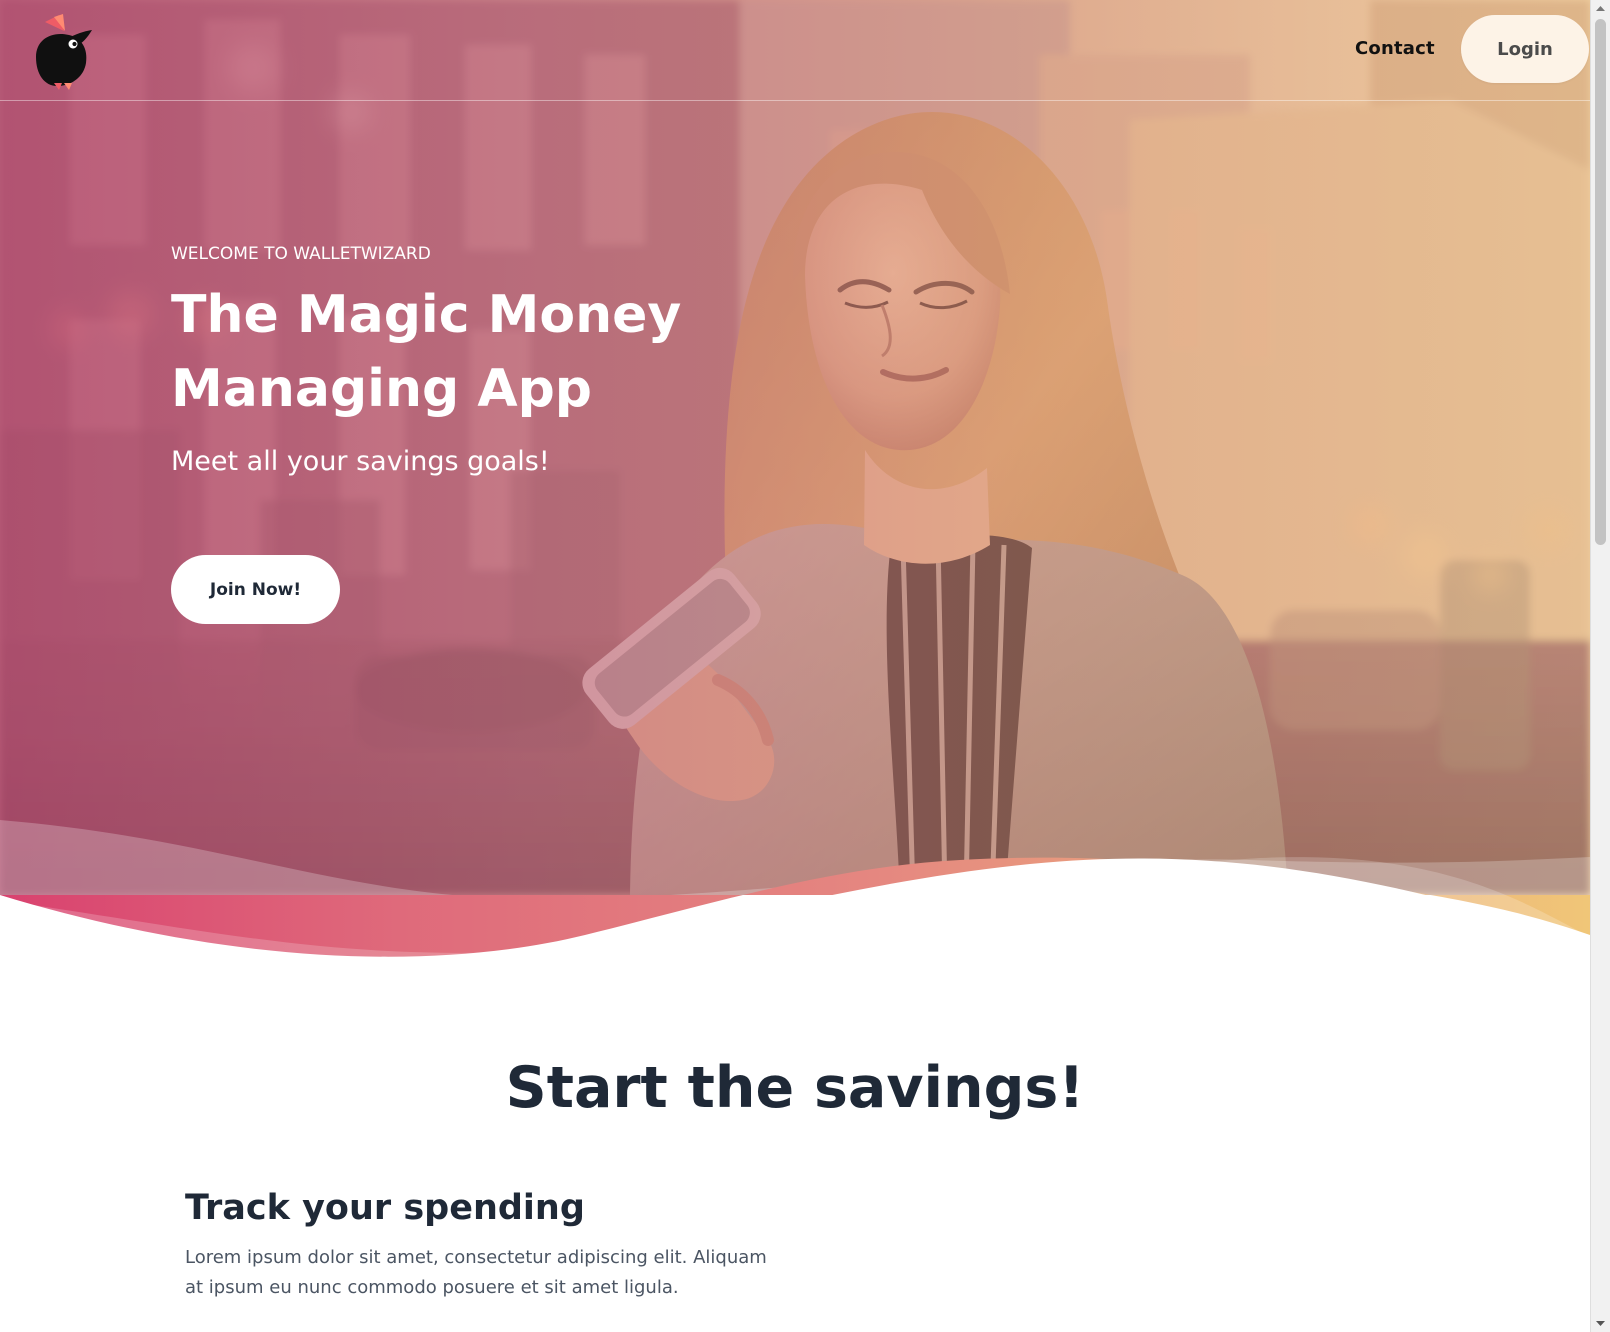  What do you see at coordinates (1600, 666) in the screenshot?
I see `vertical-scrollbar` at bounding box center [1600, 666].